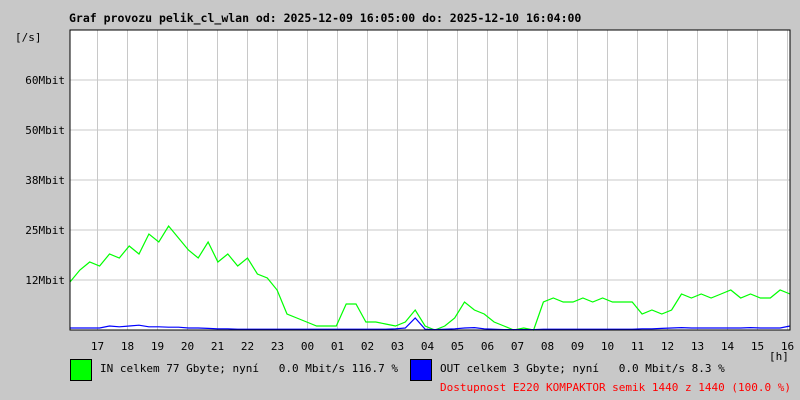  Describe the element at coordinates (728, 346) in the screenshot. I see `x-tick-label: 14` at that location.